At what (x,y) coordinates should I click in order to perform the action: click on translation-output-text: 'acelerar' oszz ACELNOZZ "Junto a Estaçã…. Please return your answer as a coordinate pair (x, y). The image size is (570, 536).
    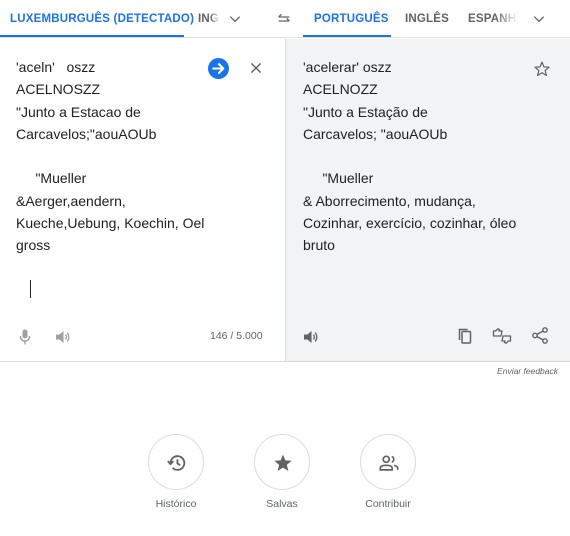
    Looking at the image, I should click on (410, 156).